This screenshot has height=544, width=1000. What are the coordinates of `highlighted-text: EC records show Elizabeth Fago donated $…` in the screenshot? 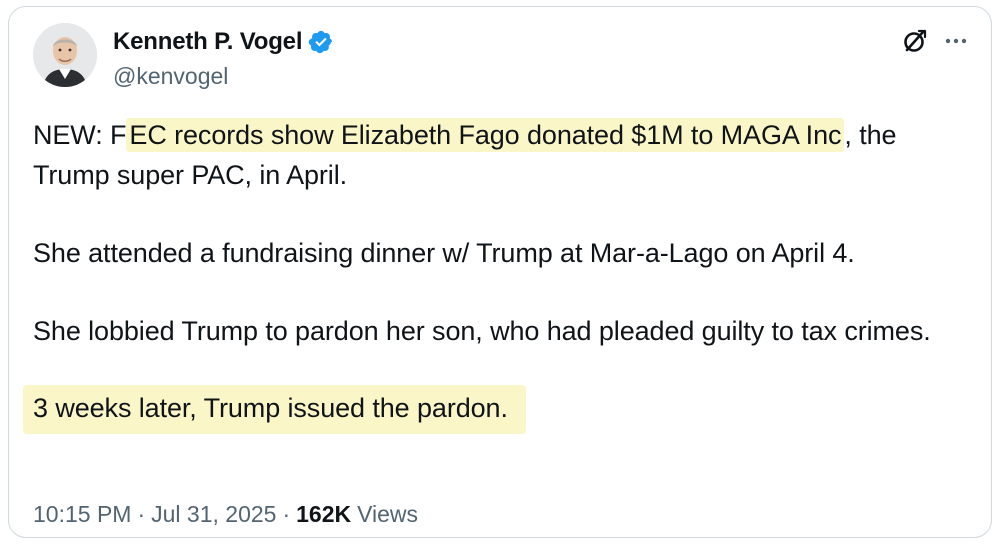 It's located at (485, 135).